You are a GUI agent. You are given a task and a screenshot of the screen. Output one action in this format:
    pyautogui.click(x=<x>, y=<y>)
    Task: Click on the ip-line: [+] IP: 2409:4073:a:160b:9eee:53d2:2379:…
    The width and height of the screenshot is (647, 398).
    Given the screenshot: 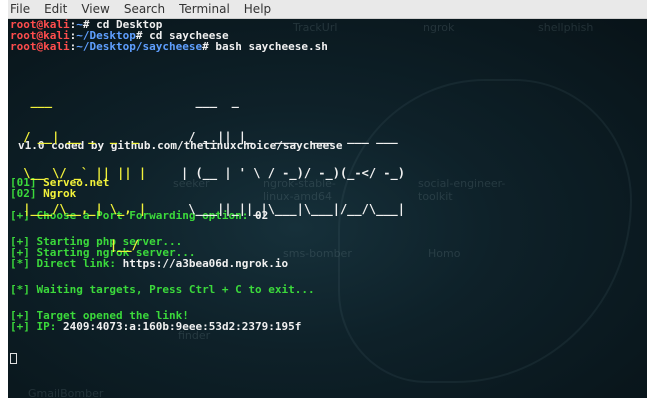 What is the action you would take?
    pyautogui.click(x=156, y=326)
    